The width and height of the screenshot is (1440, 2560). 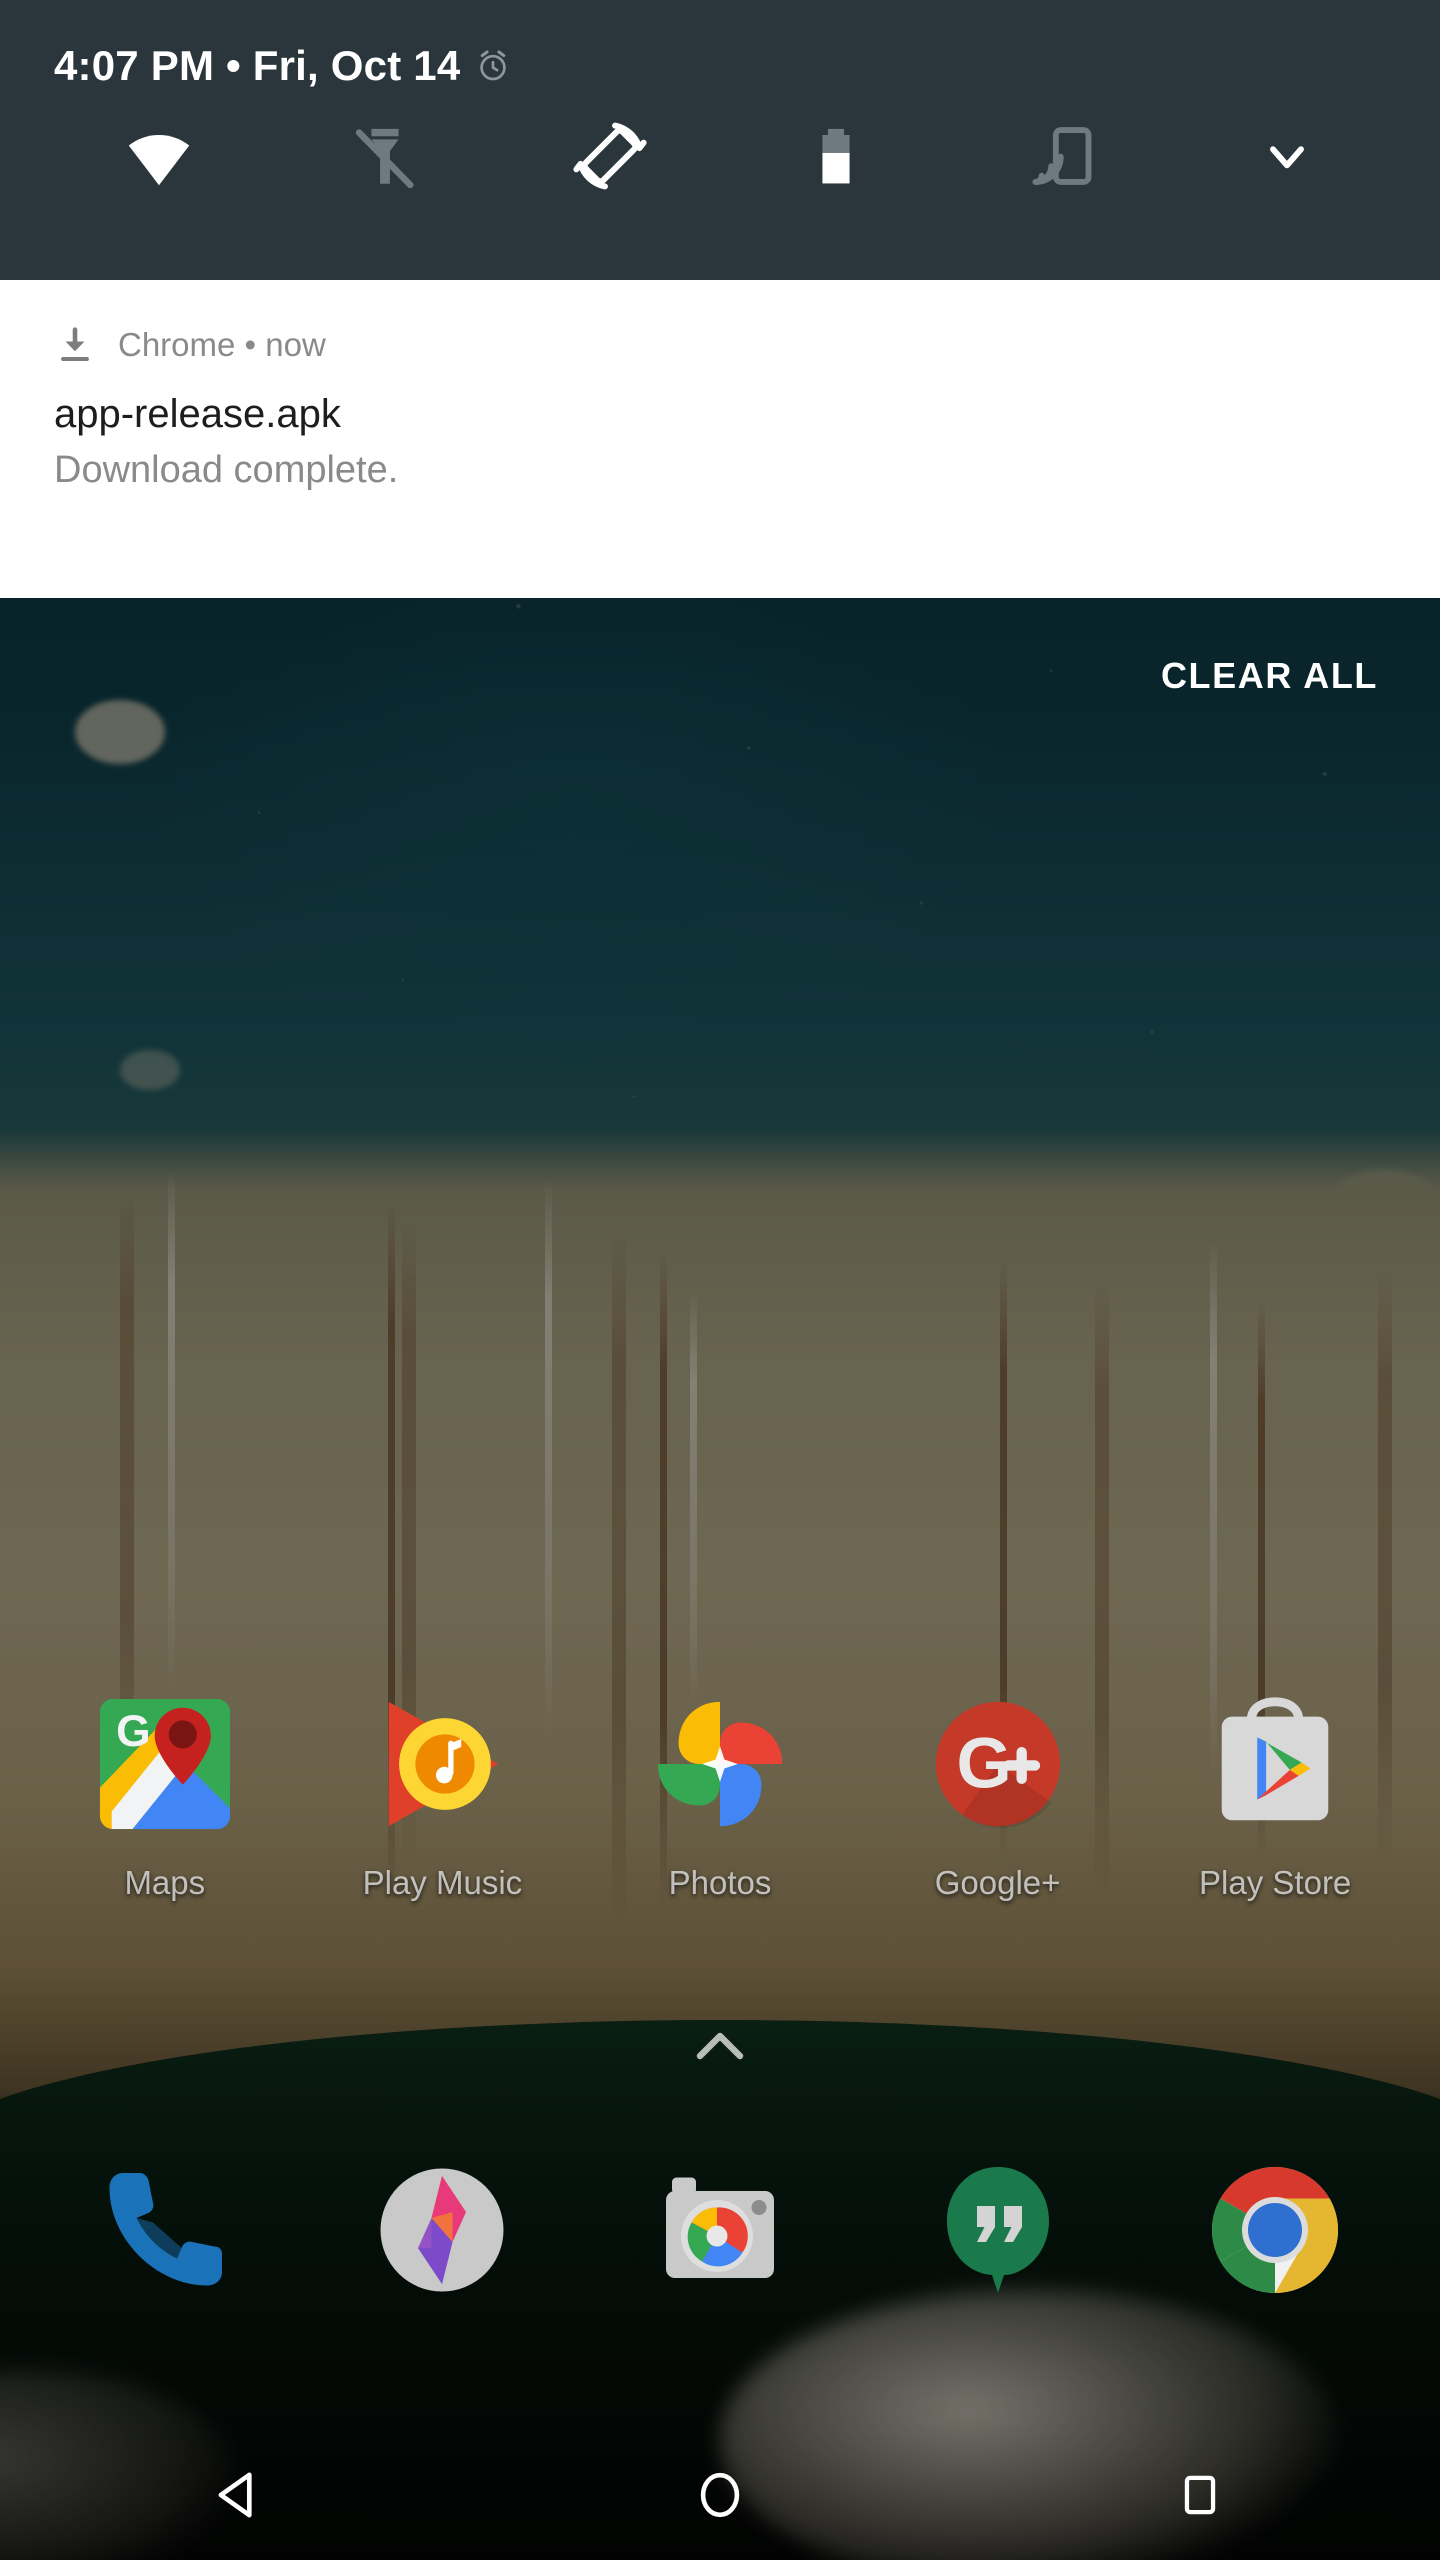 I want to click on google-photos-icon, so click(x=720, y=1764).